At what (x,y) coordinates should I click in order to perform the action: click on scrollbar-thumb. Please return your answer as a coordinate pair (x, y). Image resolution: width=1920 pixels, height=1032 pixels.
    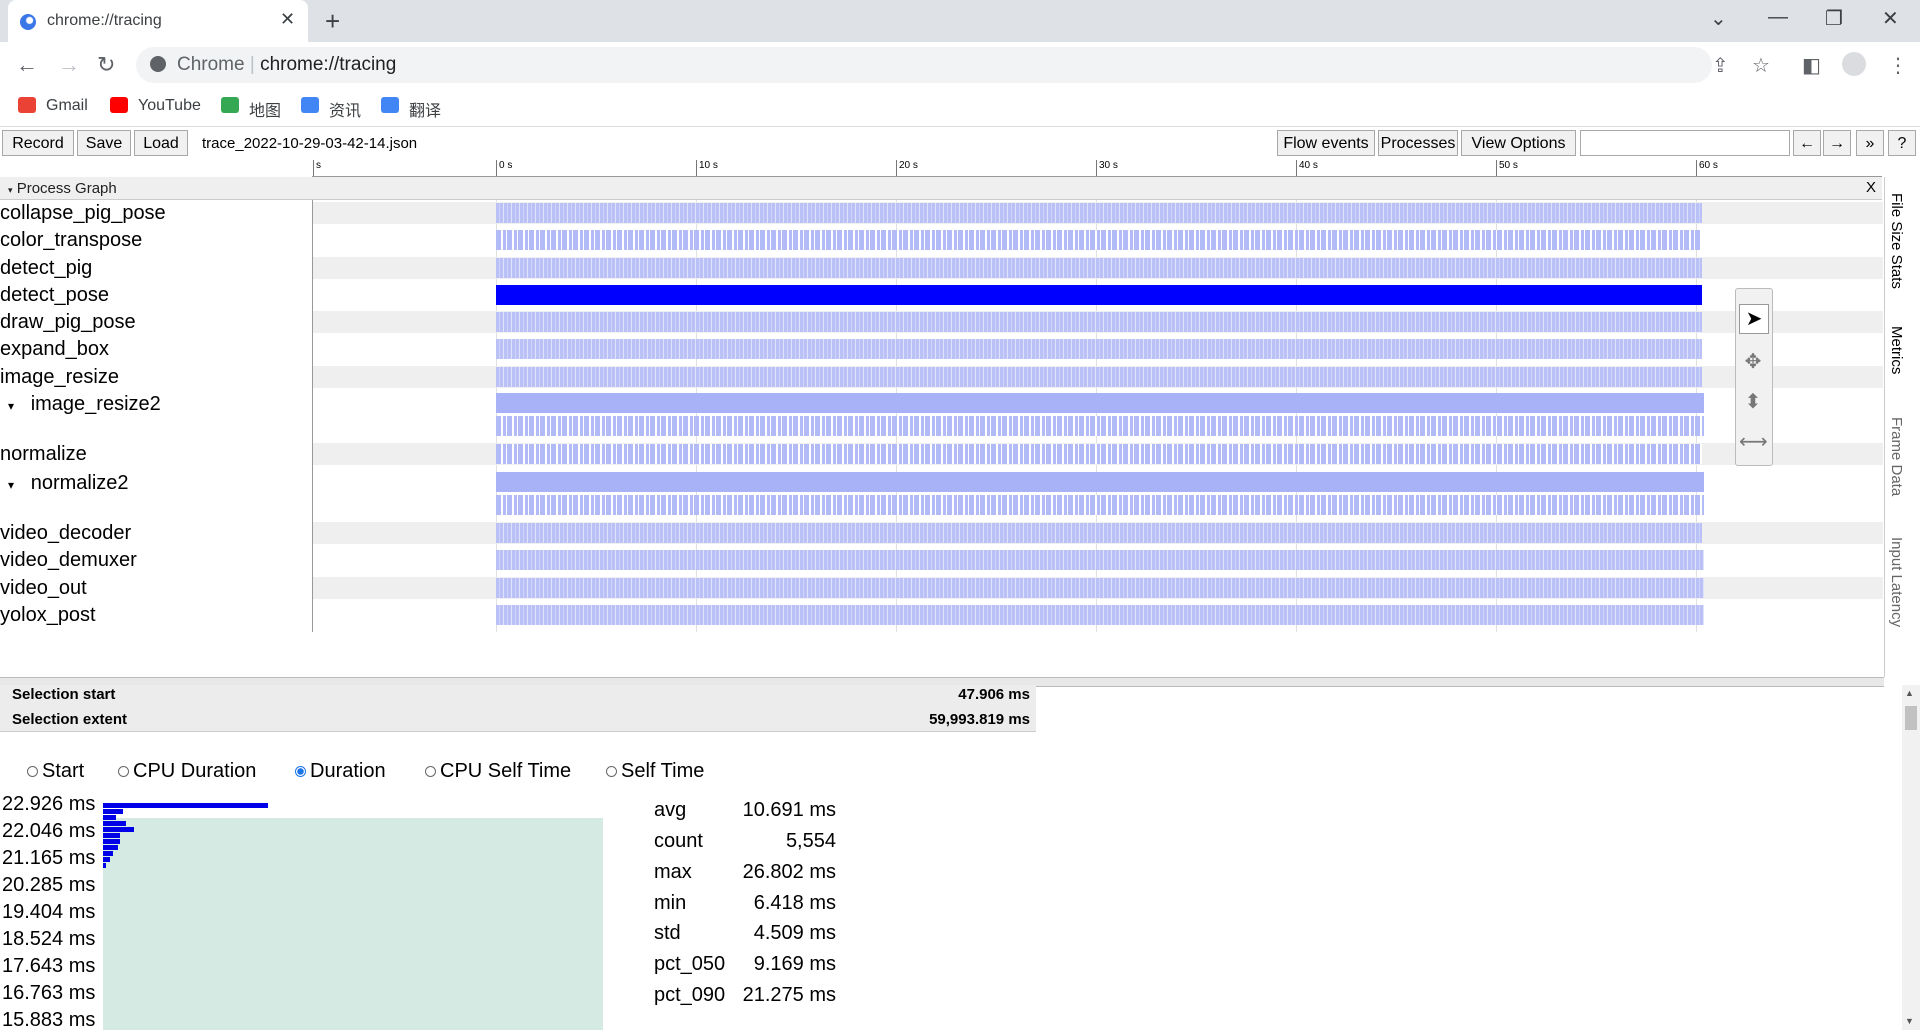
    Looking at the image, I should click on (1911, 718).